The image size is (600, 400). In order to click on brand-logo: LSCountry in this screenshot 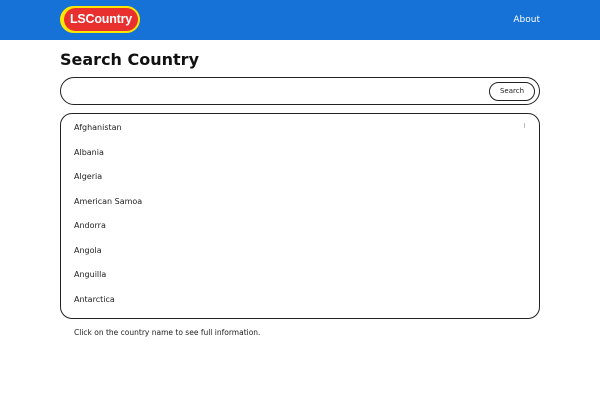, I will do `click(100, 19)`.